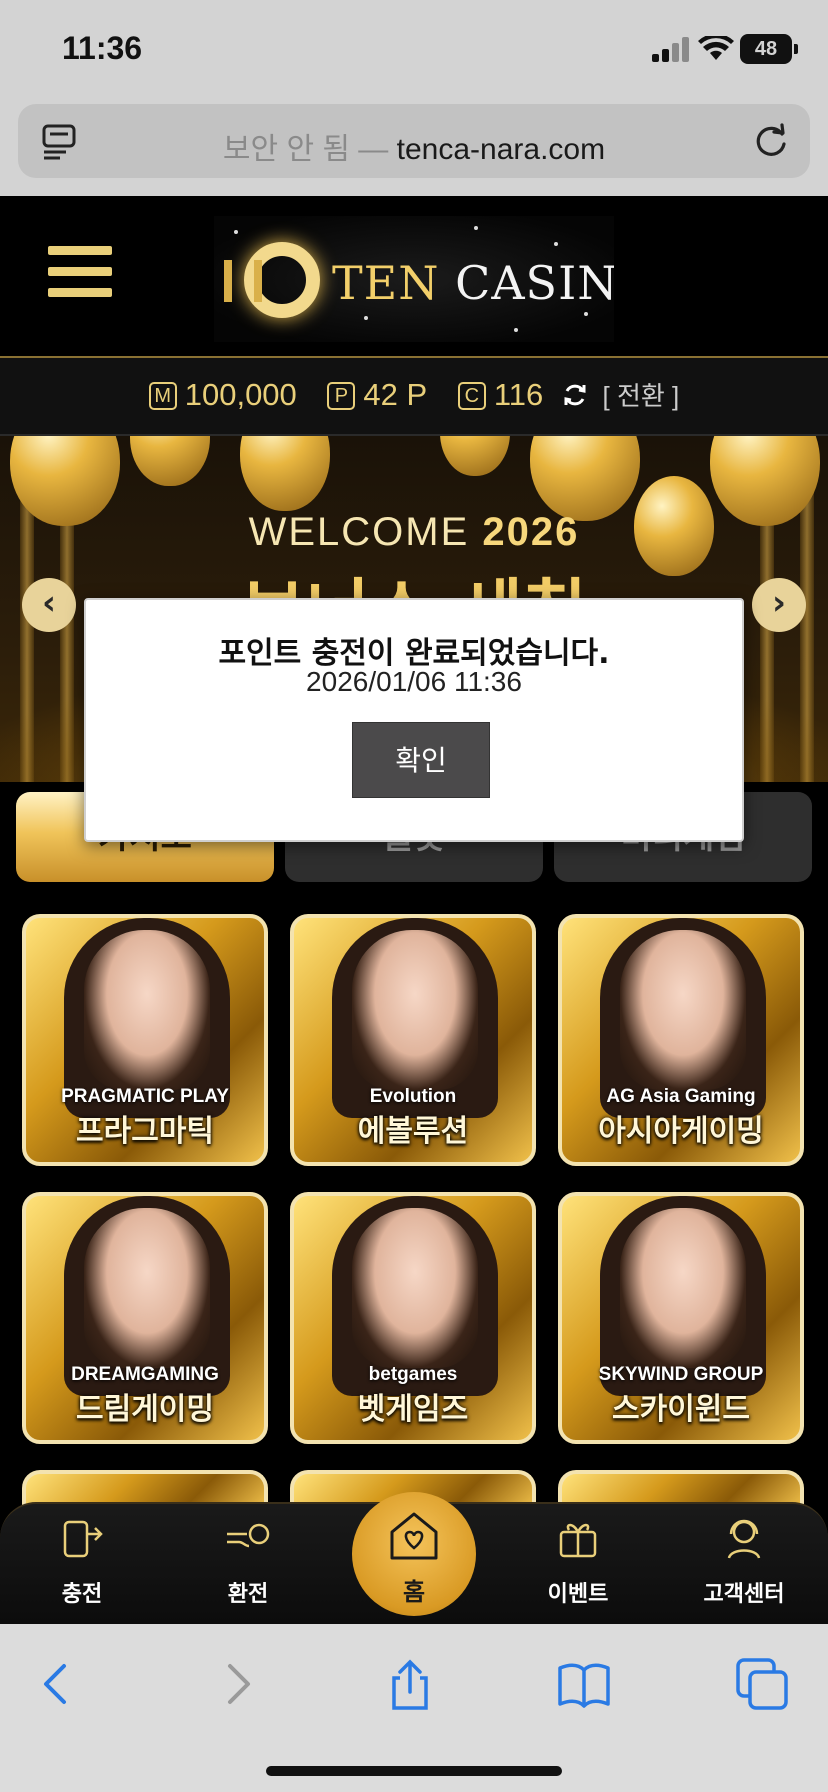 The width and height of the screenshot is (828, 1792). Describe the element at coordinates (716, 48) in the screenshot. I see `wifi-icon` at that location.